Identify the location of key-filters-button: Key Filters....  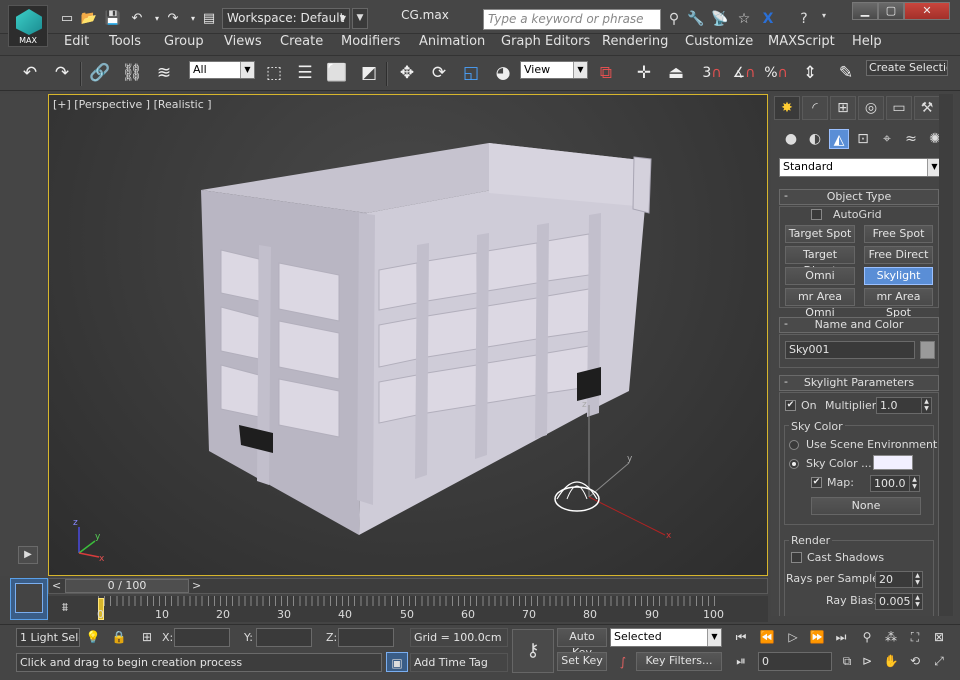
(679, 661).